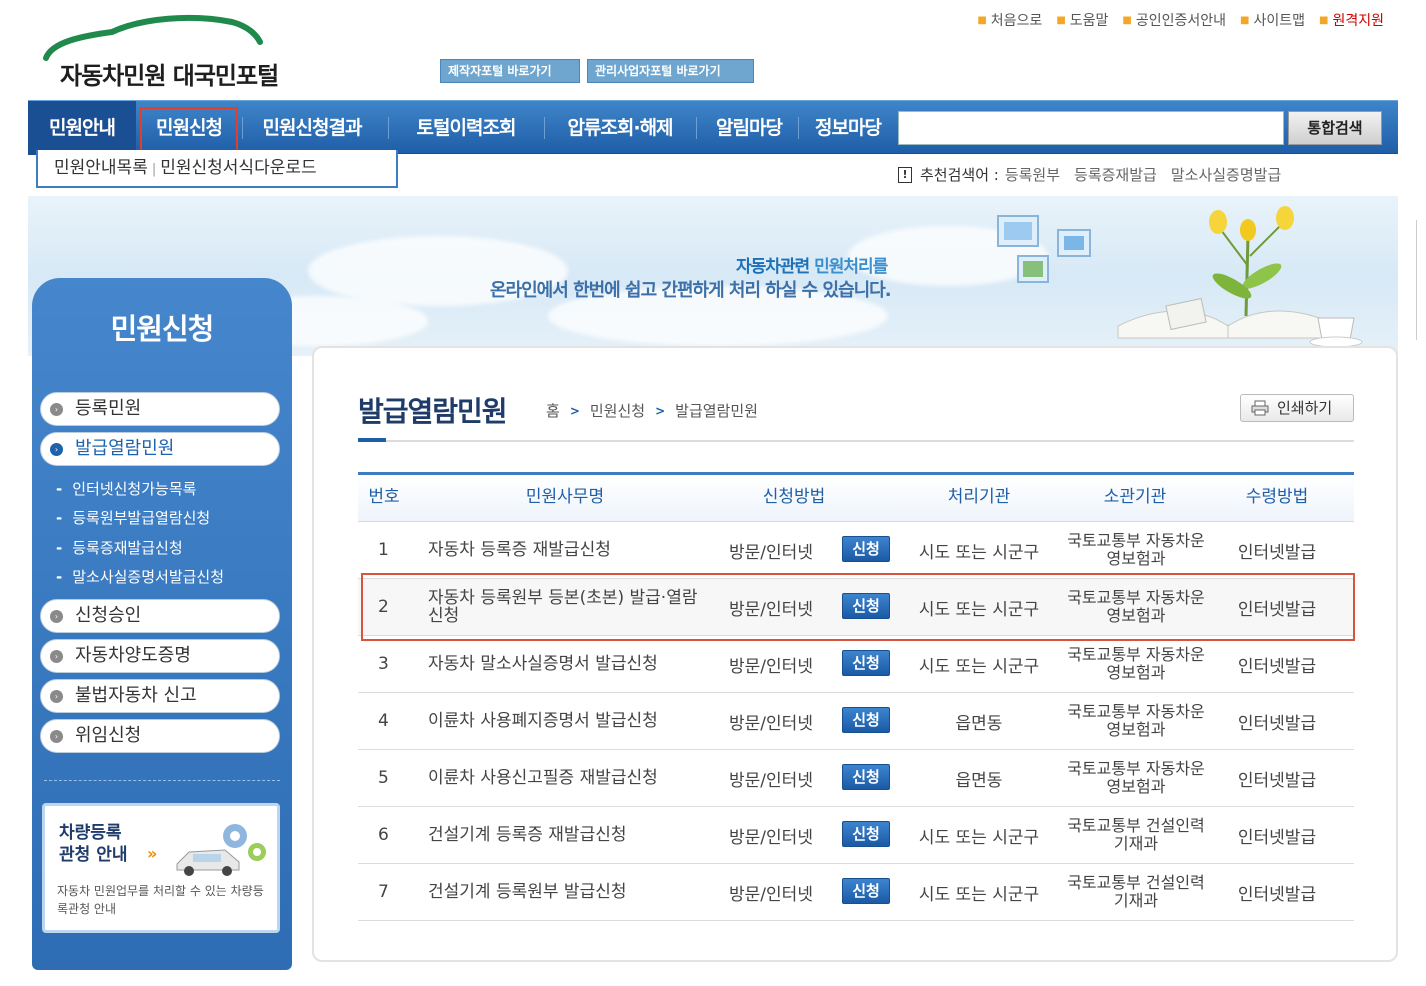 This screenshot has width=1426, height=986. Describe the element at coordinates (160, 449) in the screenshot. I see `lnb-item-issue-view: › 발급열람민원` at that location.